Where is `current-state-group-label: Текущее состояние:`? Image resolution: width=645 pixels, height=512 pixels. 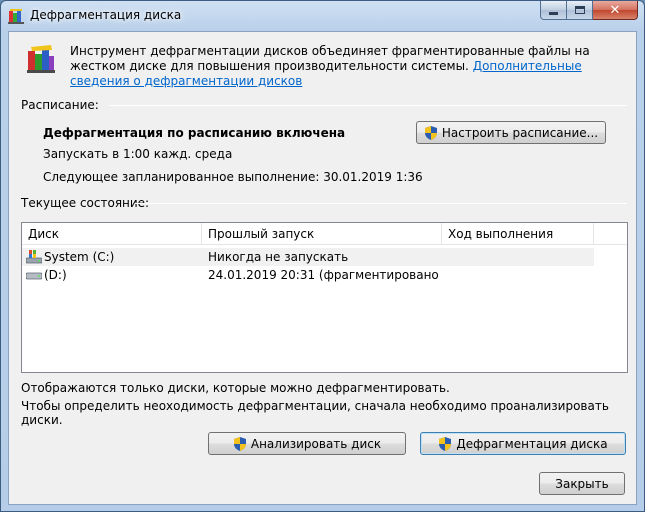 current-state-group-label: Текущее состояние: is located at coordinates (85, 203).